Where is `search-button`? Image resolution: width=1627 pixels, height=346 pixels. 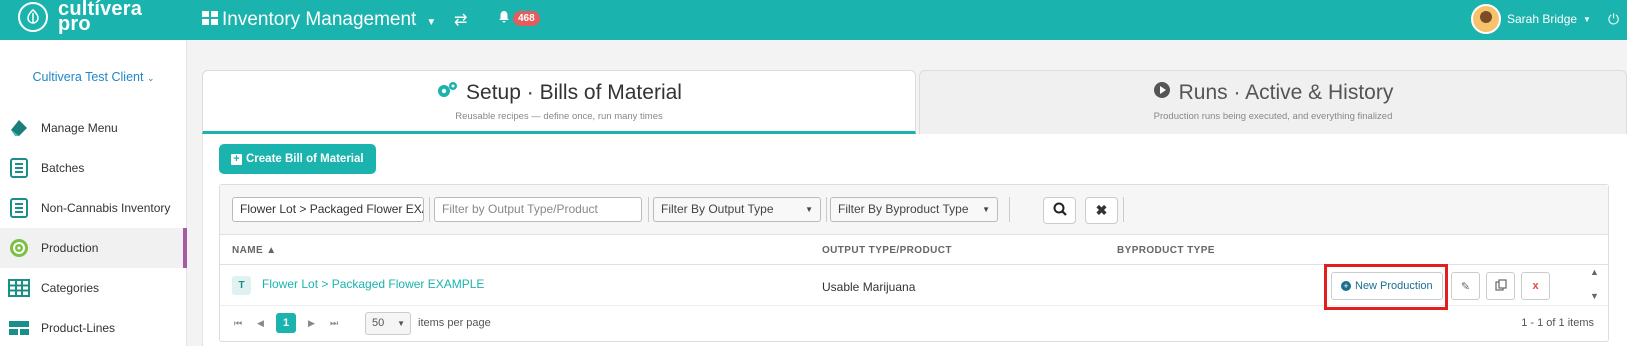
search-button is located at coordinates (1059, 210).